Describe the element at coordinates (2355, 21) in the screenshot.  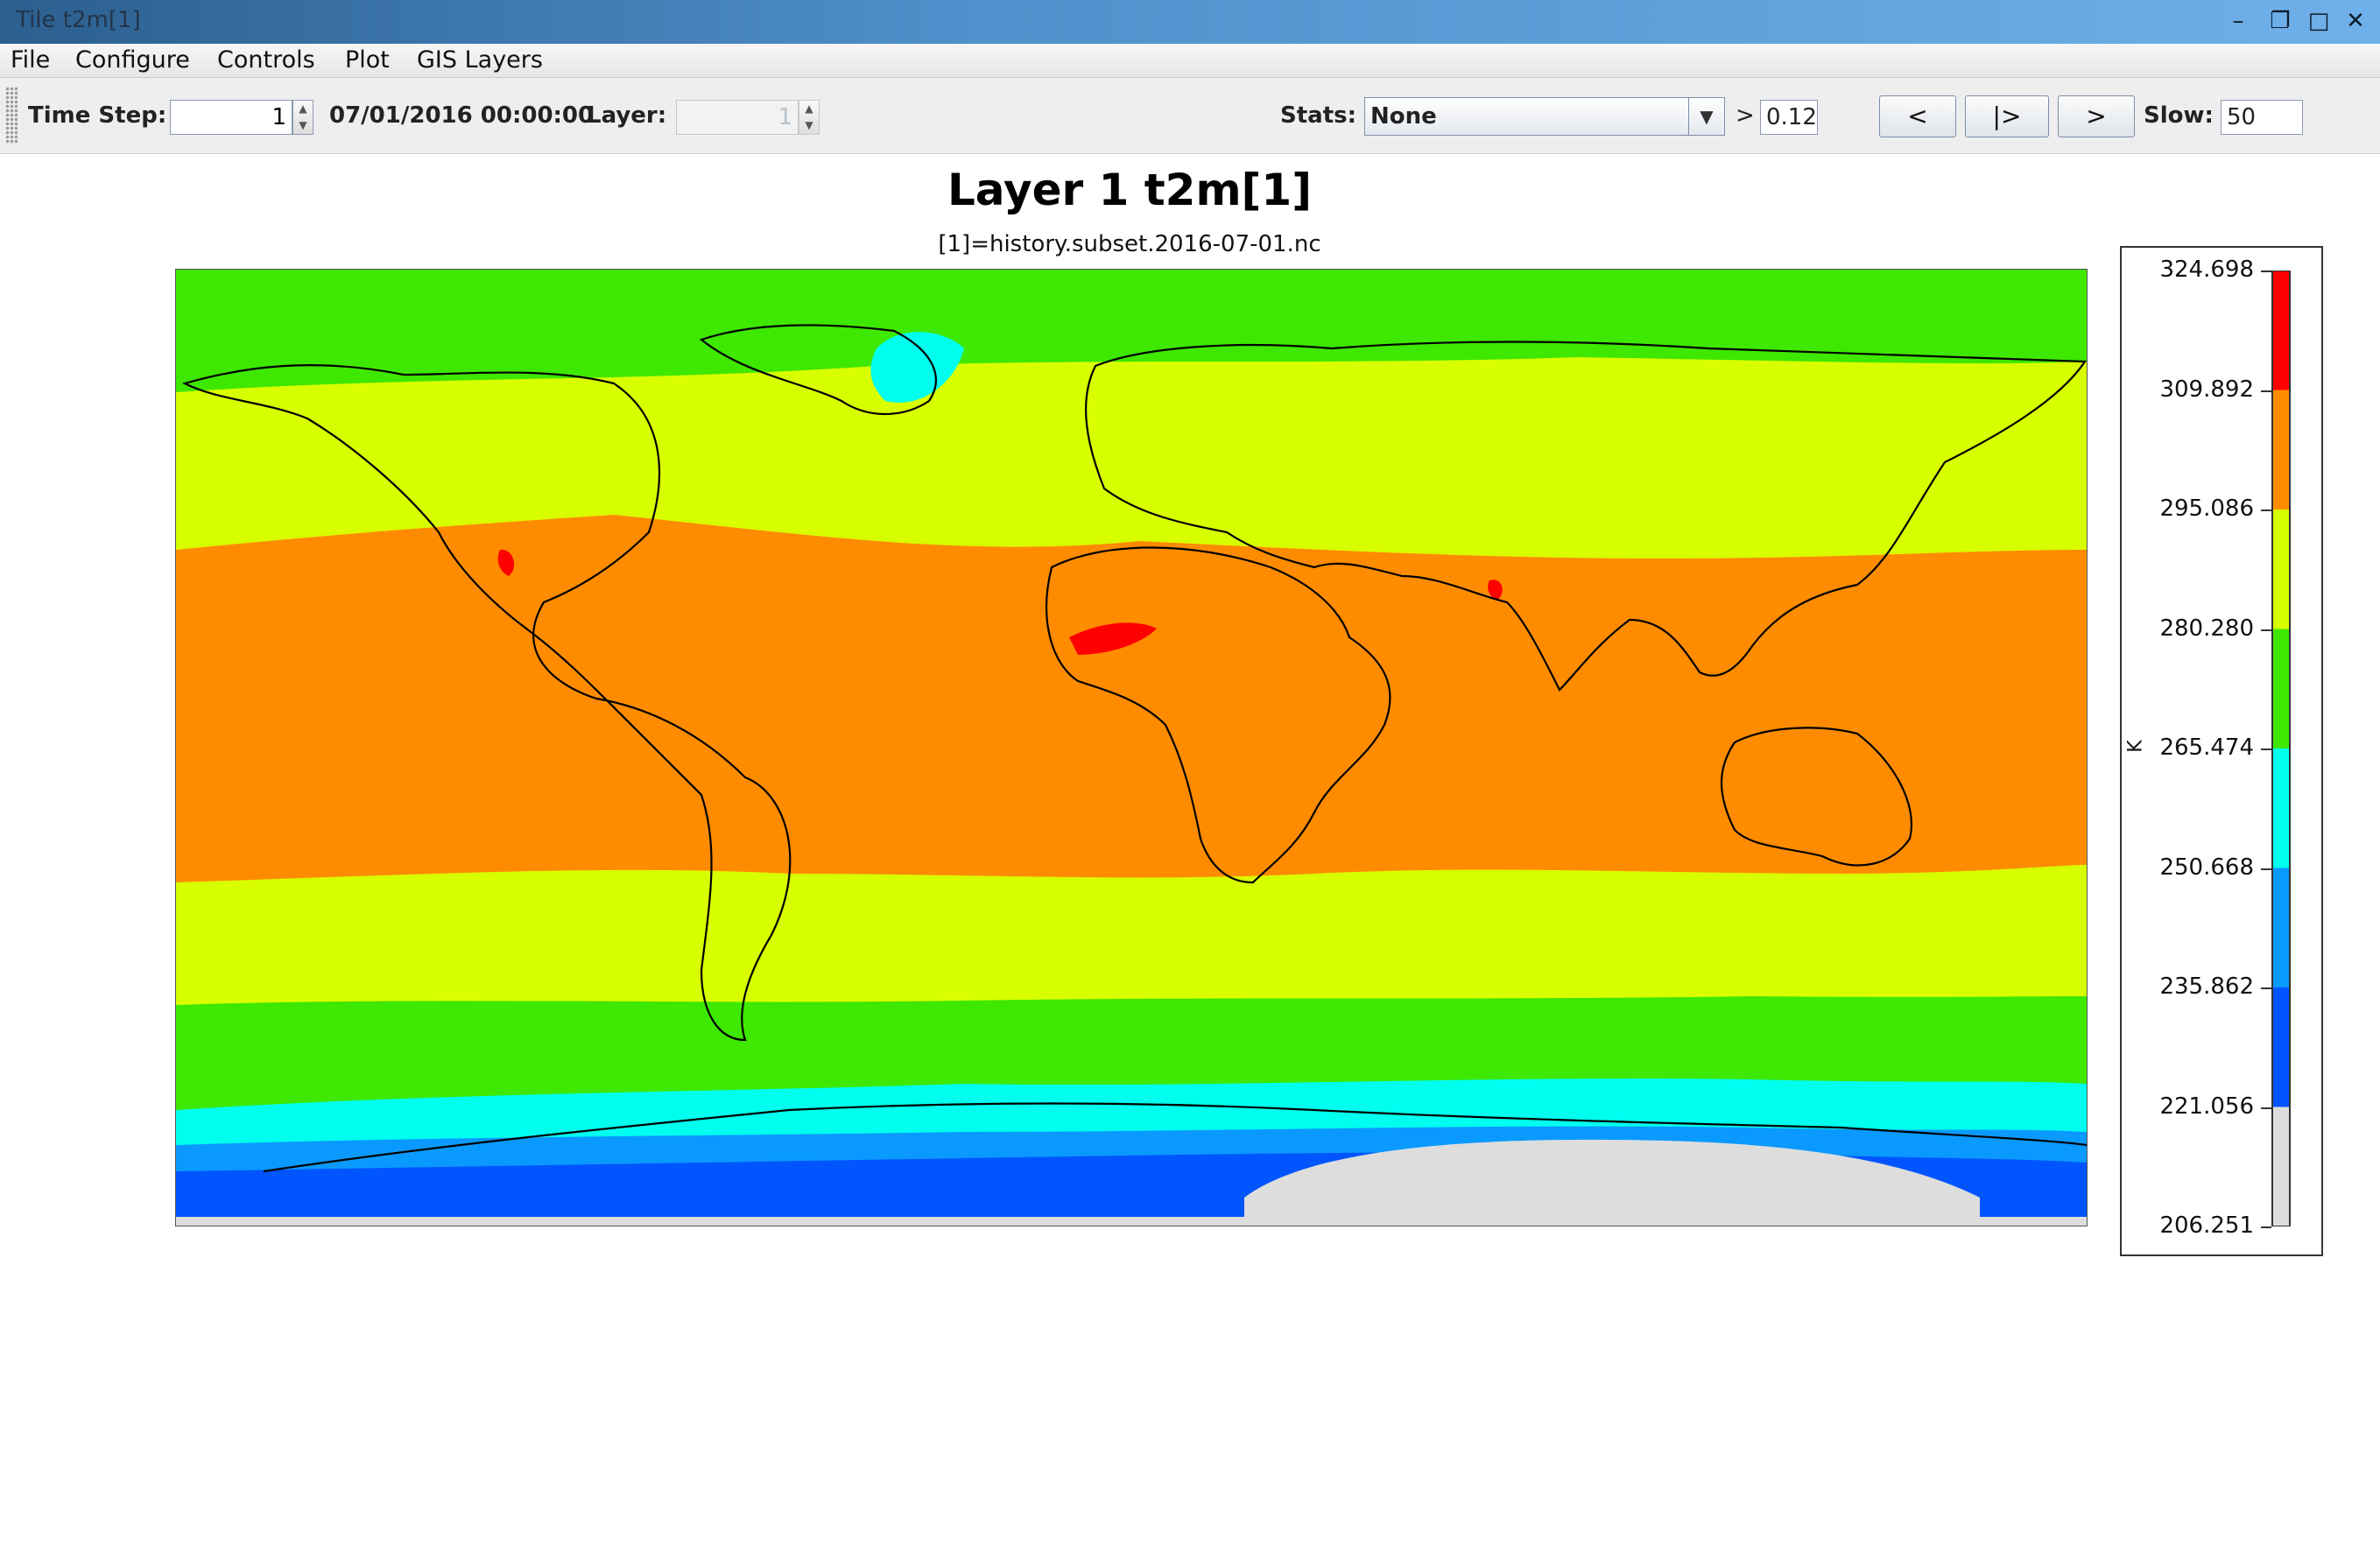
I see `close-icon: ✕` at that location.